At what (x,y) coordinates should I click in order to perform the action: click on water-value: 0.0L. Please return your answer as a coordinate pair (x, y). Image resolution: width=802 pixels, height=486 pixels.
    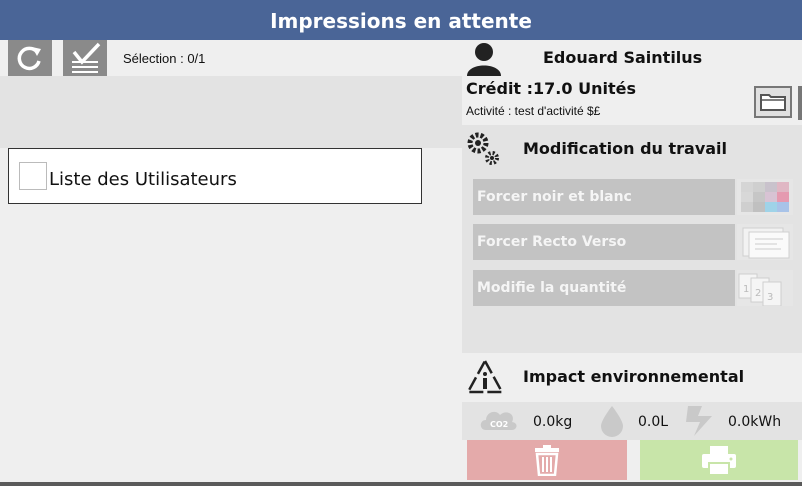
    Looking at the image, I should click on (653, 422).